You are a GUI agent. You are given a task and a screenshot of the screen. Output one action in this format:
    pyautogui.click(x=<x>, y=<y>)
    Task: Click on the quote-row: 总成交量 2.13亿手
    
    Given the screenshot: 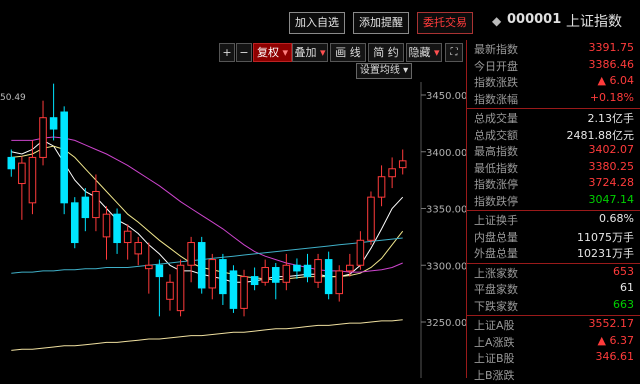 What is the action you would take?
    pyautogui.click(x=553, y=119)
    